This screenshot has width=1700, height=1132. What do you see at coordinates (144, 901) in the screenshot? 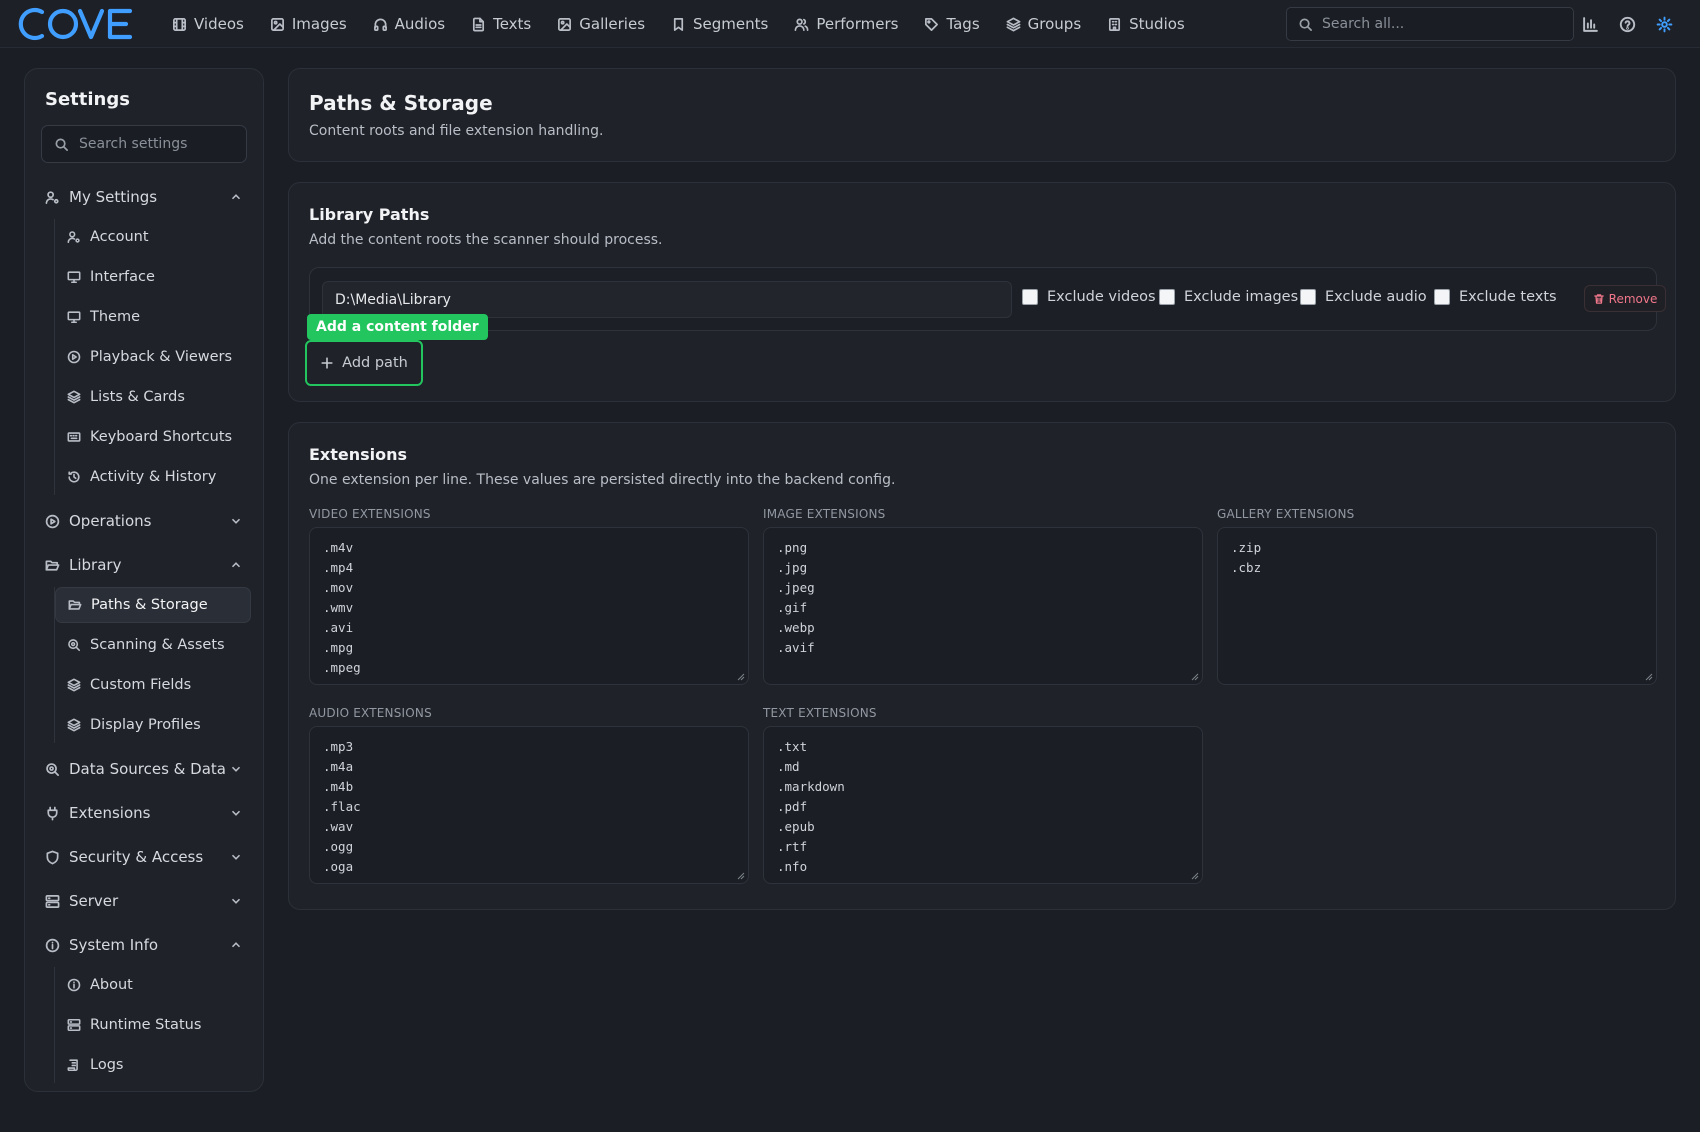
I see `sidebar-section-server: Server` at bounding box center [144, 901].